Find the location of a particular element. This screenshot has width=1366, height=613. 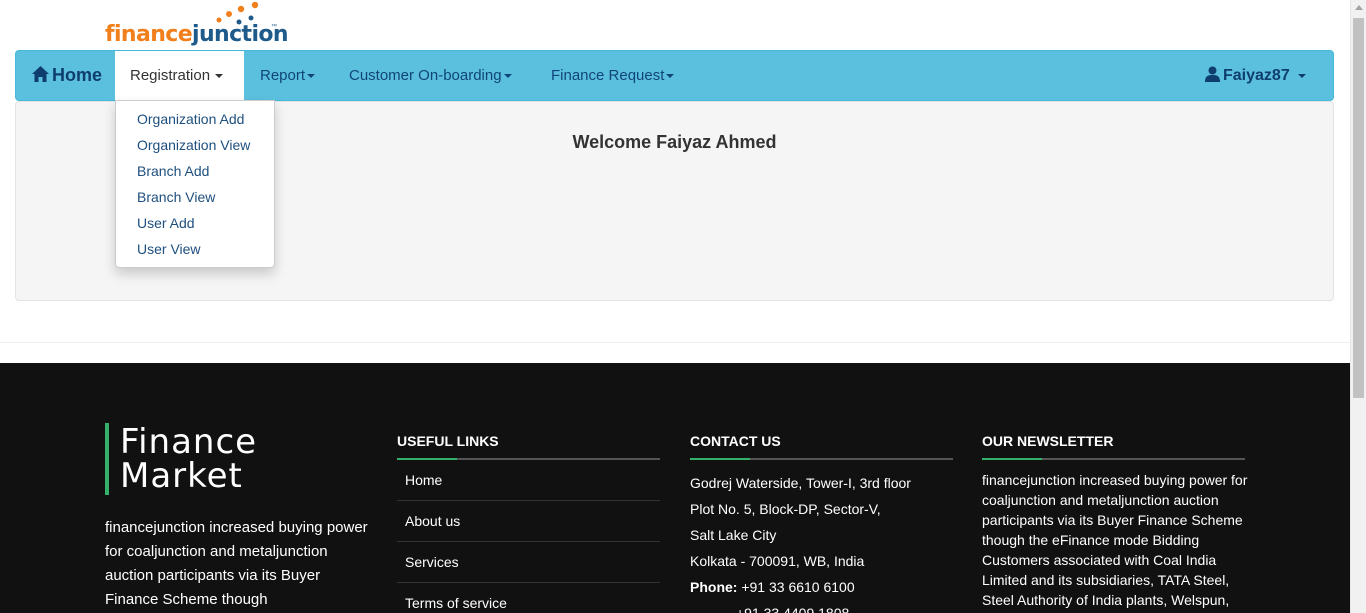

nav-home-label: Home is located at coordinates (77, 75).